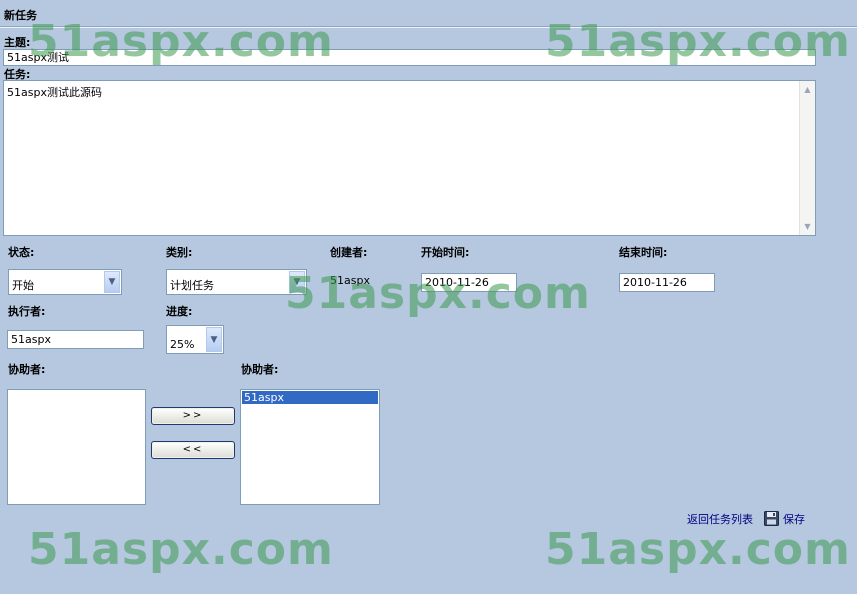 The image size is (857, 594). I want to click on start-time-label: 开始时间:, so click(445, 252).